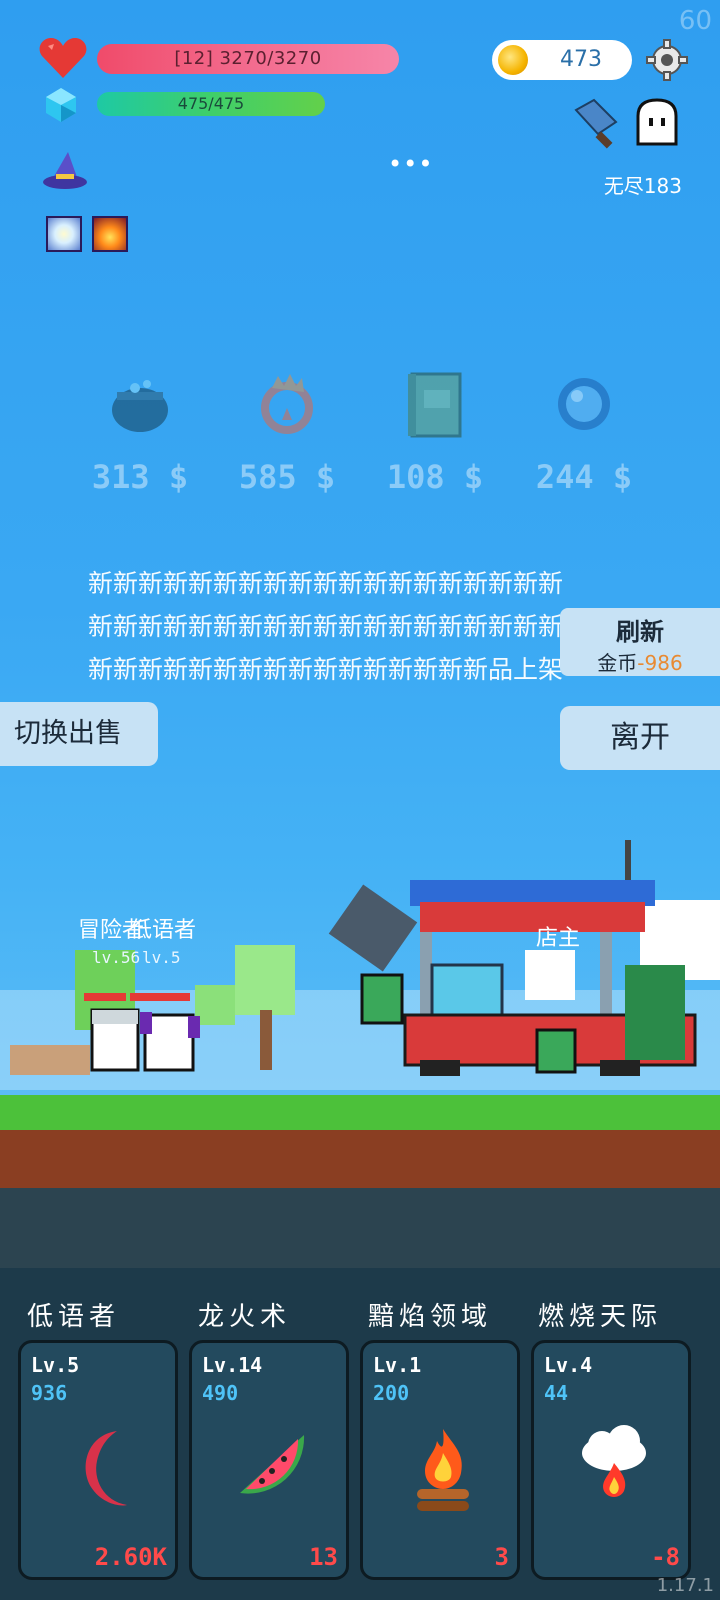 This screenshot has height=1600, width=720. I want to click on leave-button: 离开, so click(640, 738).